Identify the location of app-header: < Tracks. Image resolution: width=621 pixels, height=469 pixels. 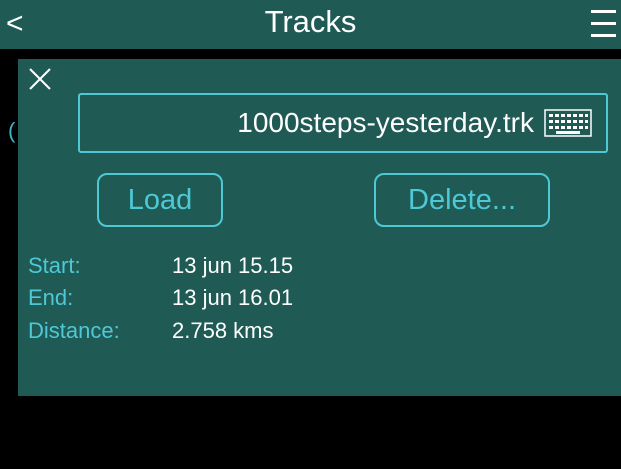
(310, 24).